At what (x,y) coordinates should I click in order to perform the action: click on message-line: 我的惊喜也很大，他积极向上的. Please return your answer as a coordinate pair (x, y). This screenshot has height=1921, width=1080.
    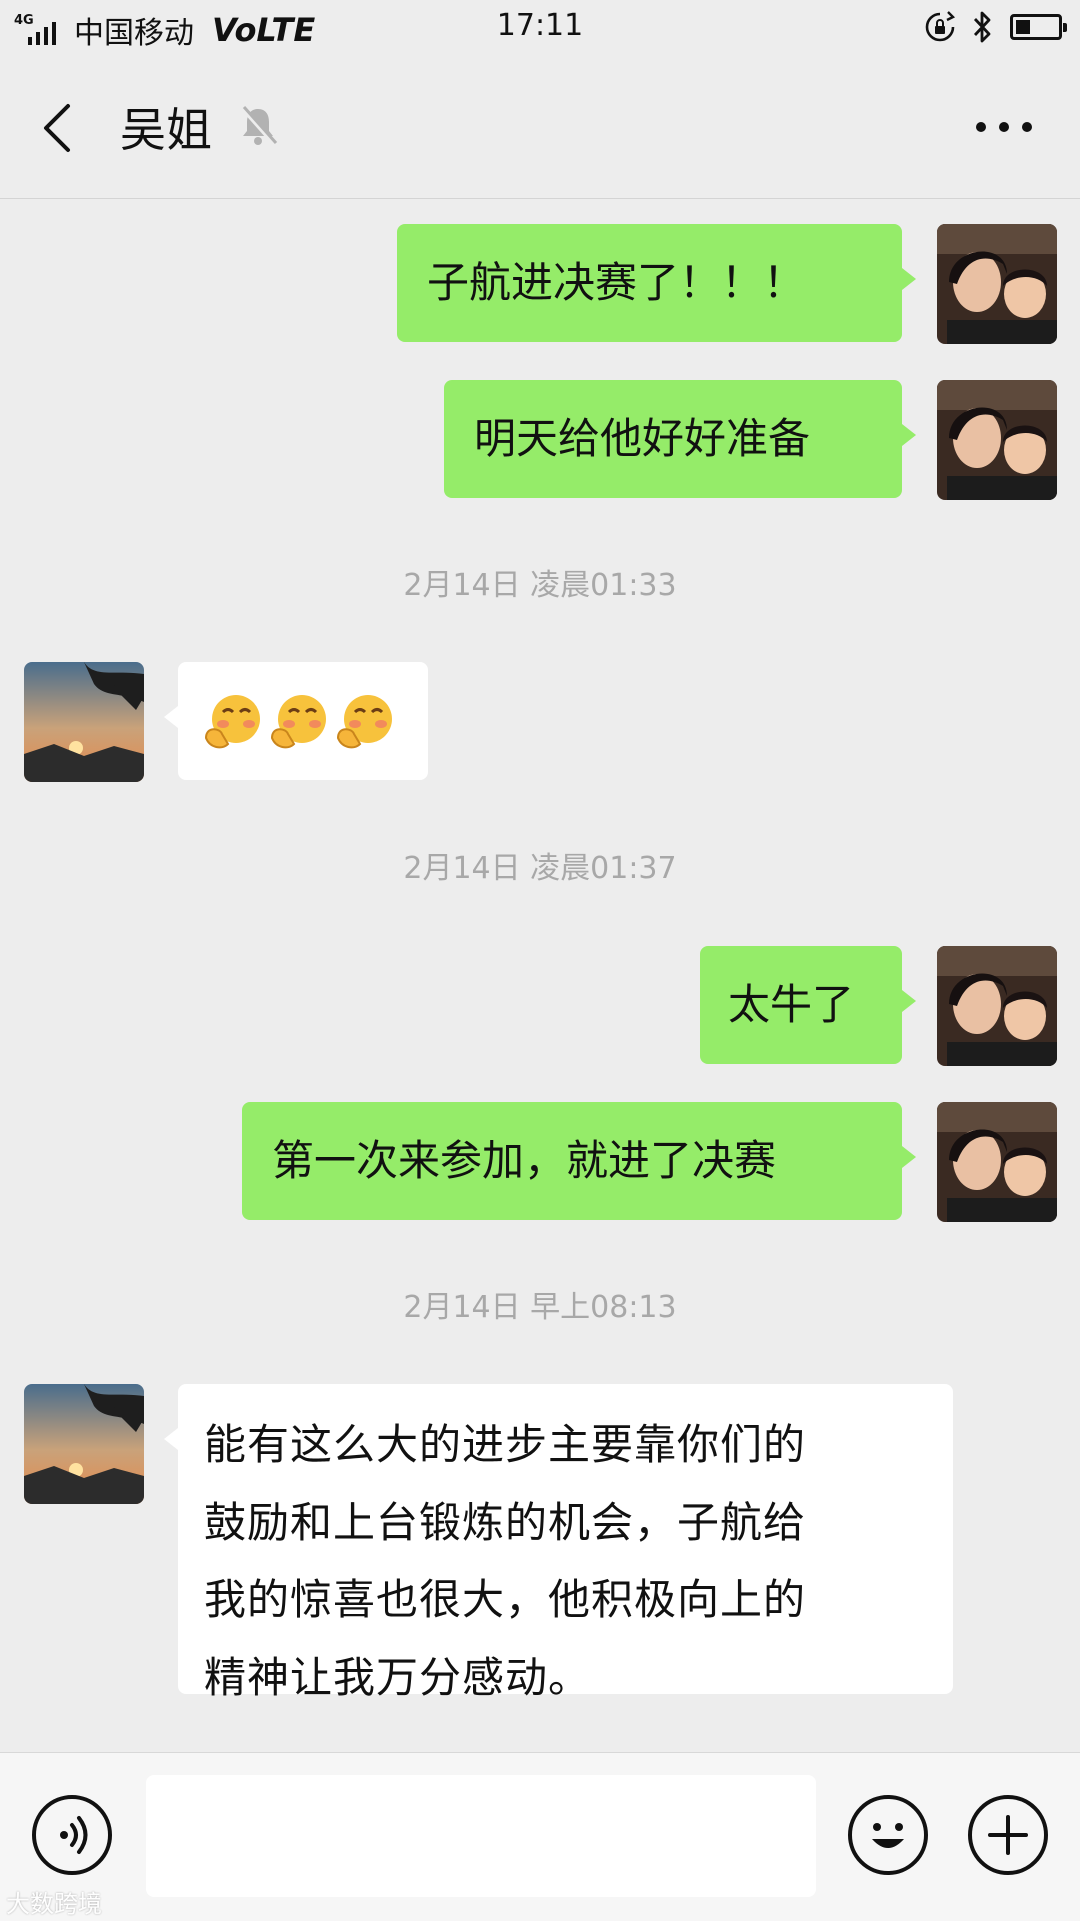
    Looking at the image, I should click on (505, 1600).